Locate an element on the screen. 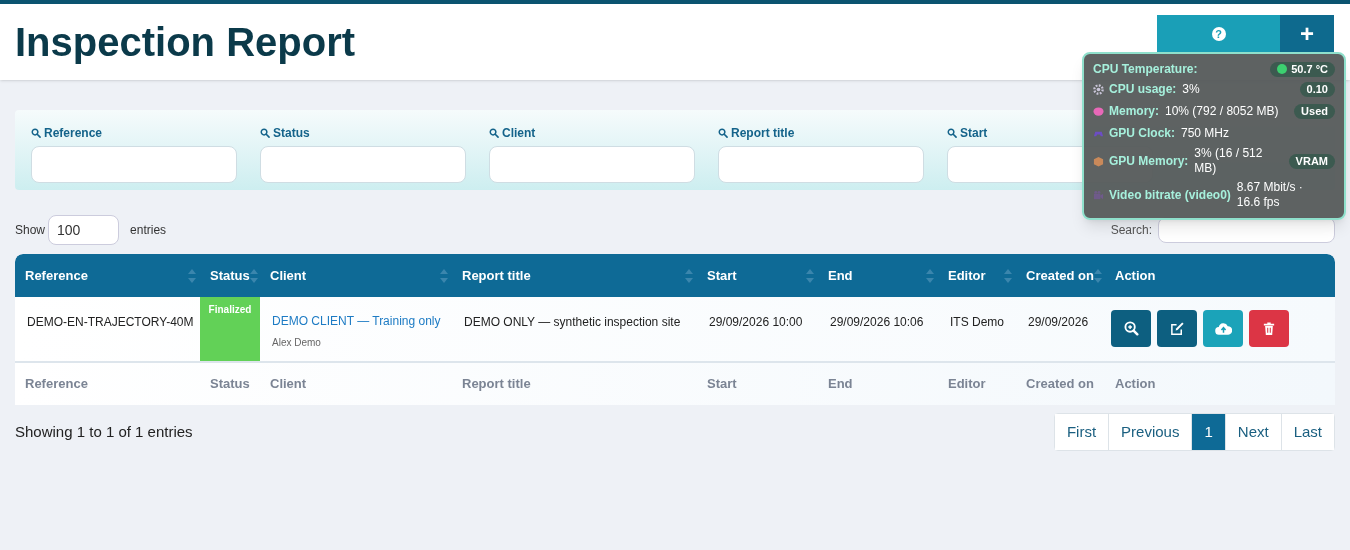 Image resolution: width=1350 pixels, height=550 pixels. entries-info: Showing 1 to 1 of 1 entries is located at coordinates (104, 431).